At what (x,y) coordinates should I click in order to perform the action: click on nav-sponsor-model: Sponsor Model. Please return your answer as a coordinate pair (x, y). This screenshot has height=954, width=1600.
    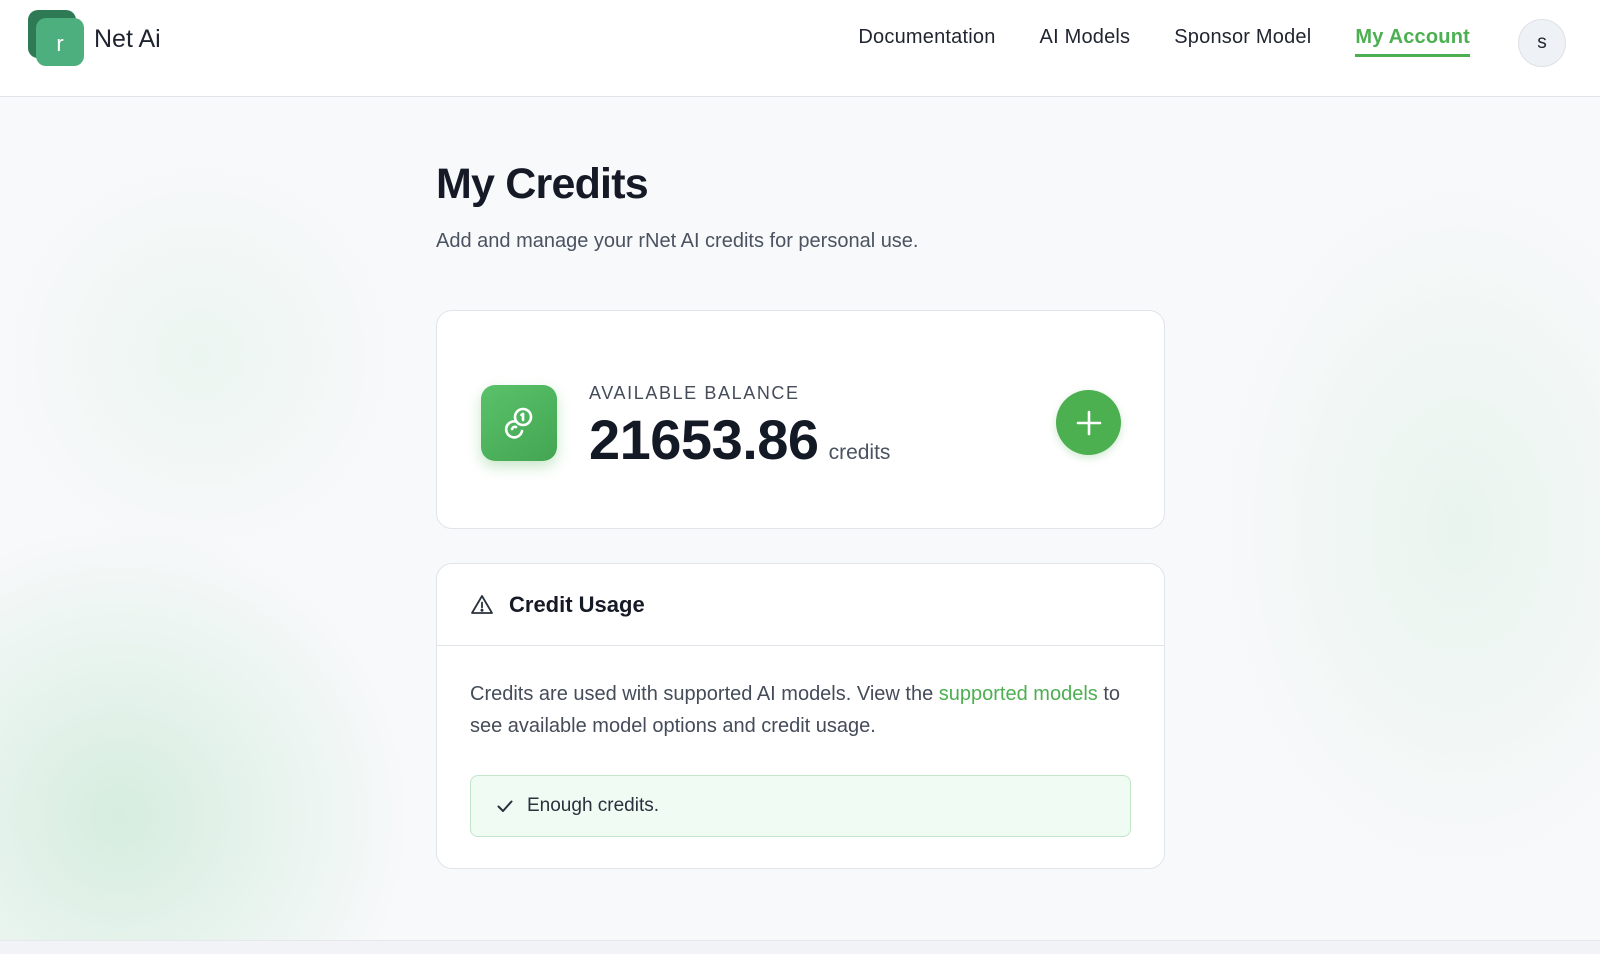
    Looking at the image, I should click on (1242, 41).